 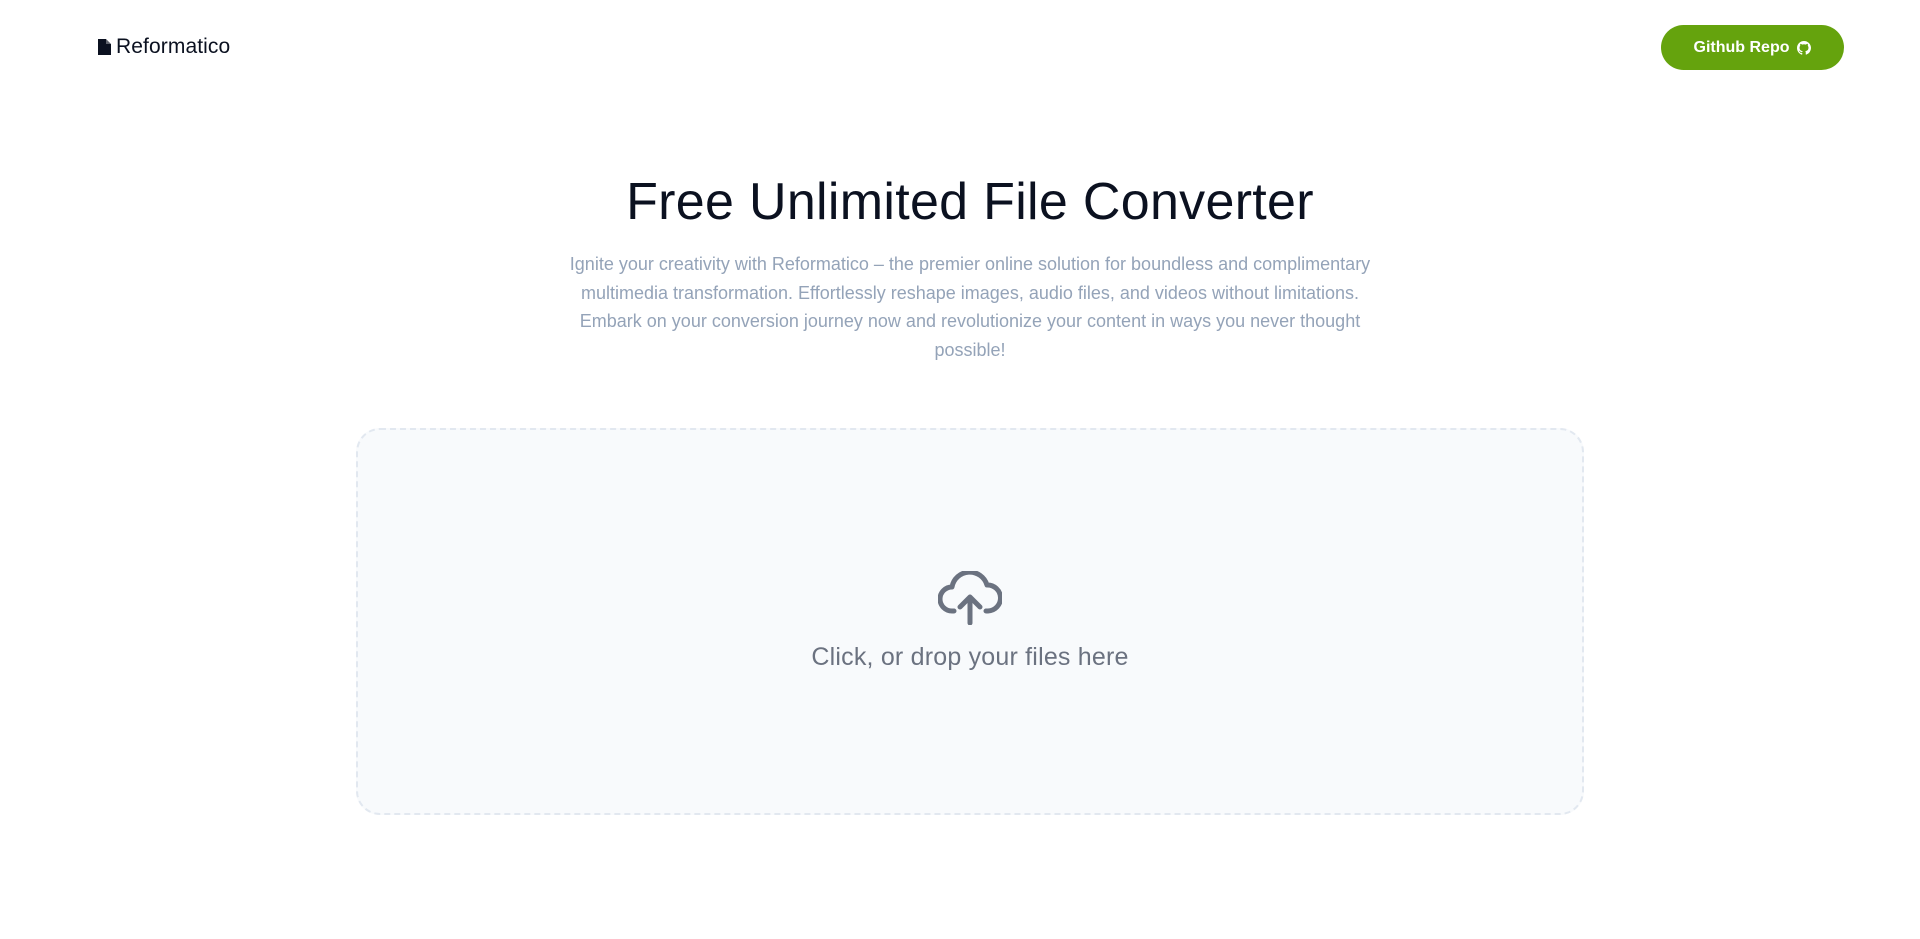 I want to click on github-icon, so click(x=1804, y=47).